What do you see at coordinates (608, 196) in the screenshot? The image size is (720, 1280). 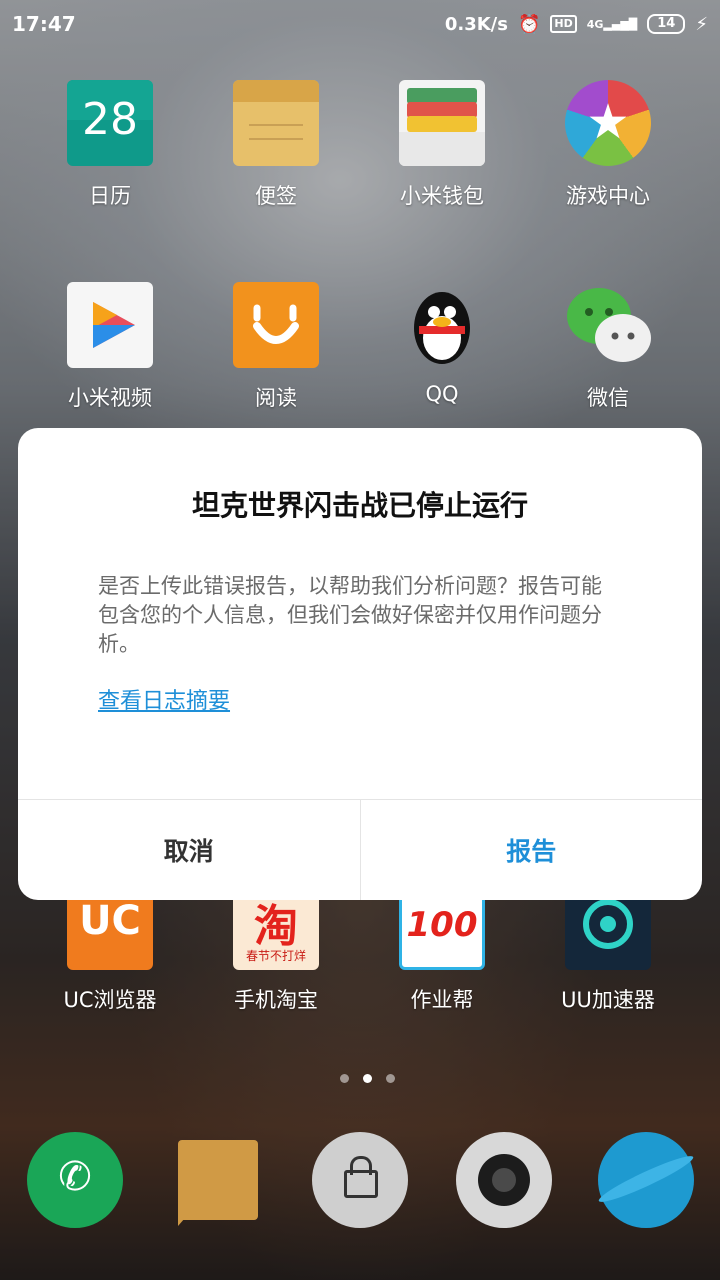 I see `app-label: 游戏中心` at bounding box center [608, 196].